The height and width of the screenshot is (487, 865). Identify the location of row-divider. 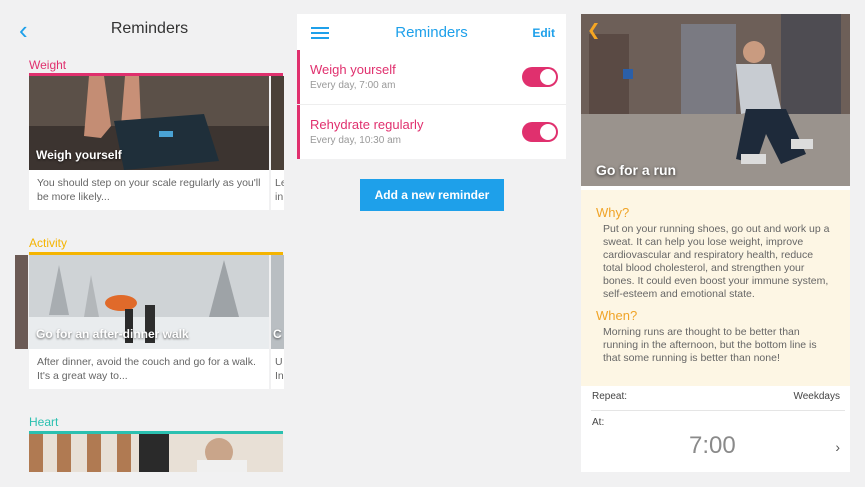
(718, 410).